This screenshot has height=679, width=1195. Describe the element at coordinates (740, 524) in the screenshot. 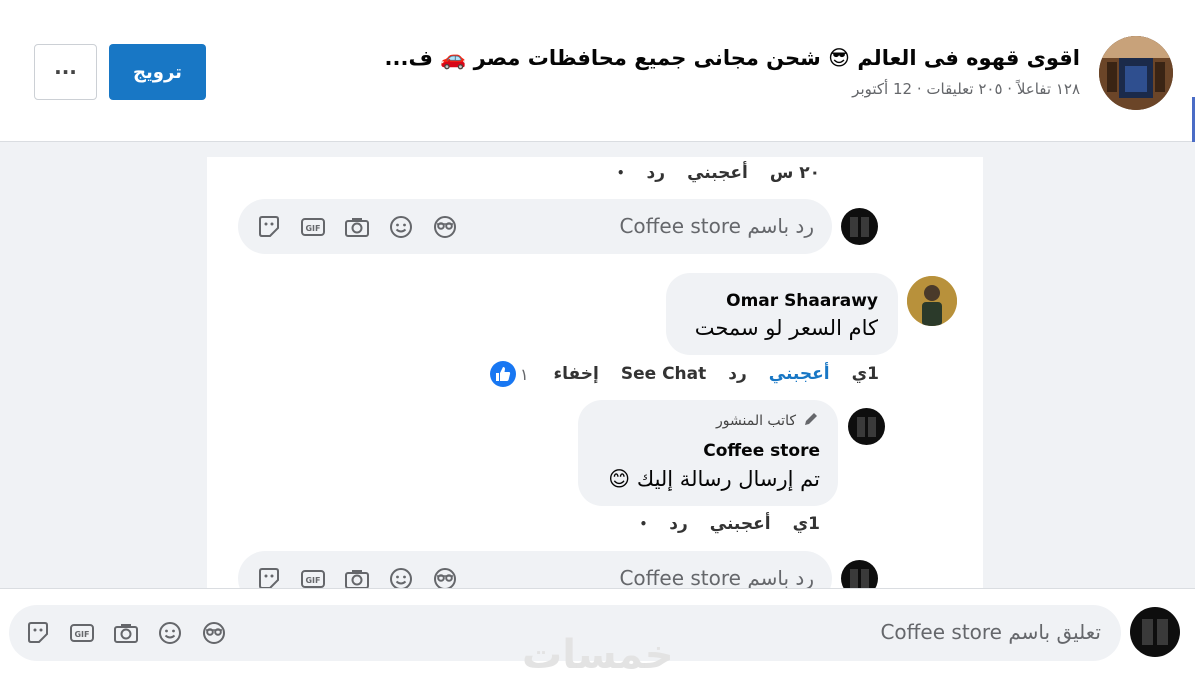

I see `reply-like-link: أعجبني` at that location.